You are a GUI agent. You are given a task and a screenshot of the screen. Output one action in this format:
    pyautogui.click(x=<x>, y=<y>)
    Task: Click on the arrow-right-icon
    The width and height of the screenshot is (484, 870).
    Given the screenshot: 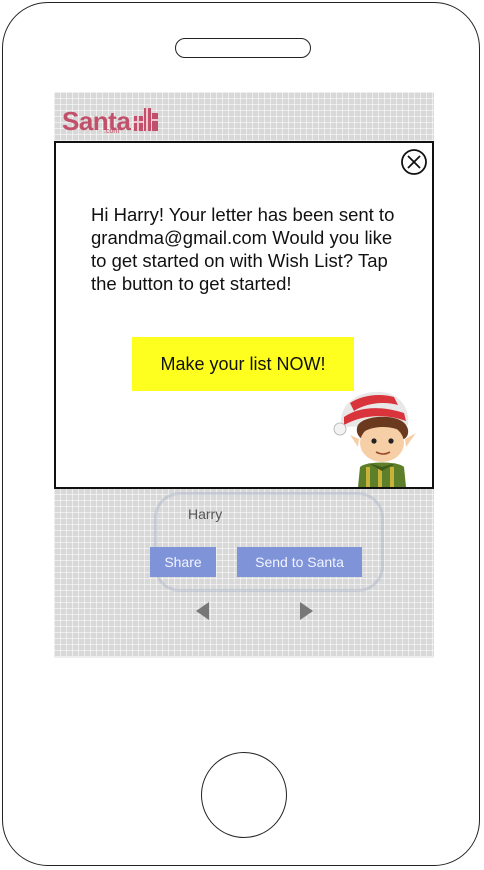 What is the action you would take?
    pyautogui.click(x=306, y=611)
    